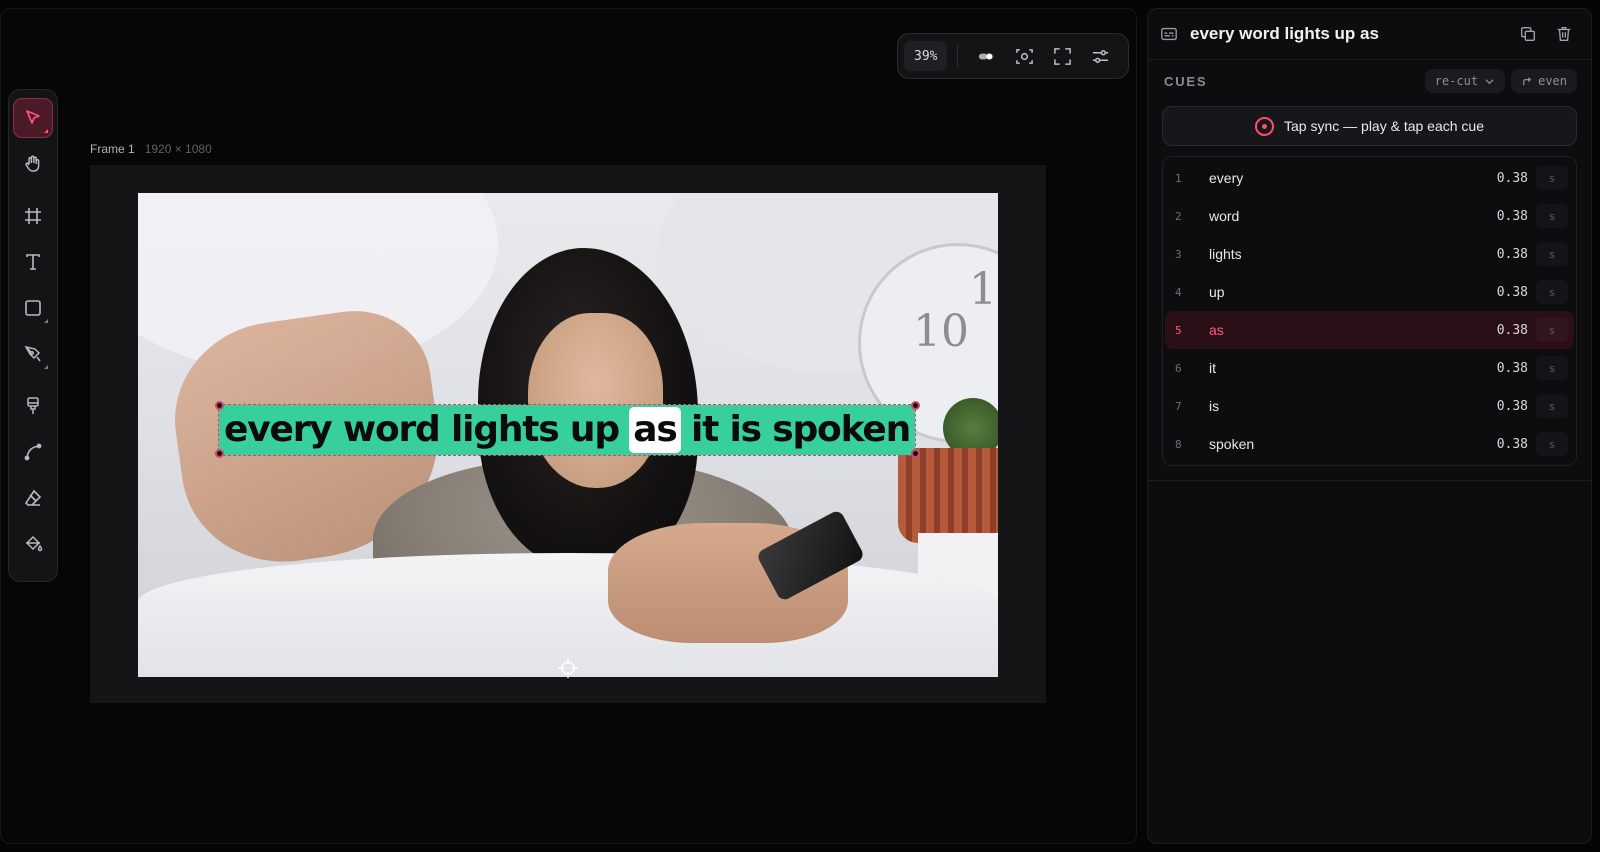  What do you see at coordinates (178, 149) in the screenshot?
I see `frame-size: 1920 × 1080` at bounding box center [178, 149].